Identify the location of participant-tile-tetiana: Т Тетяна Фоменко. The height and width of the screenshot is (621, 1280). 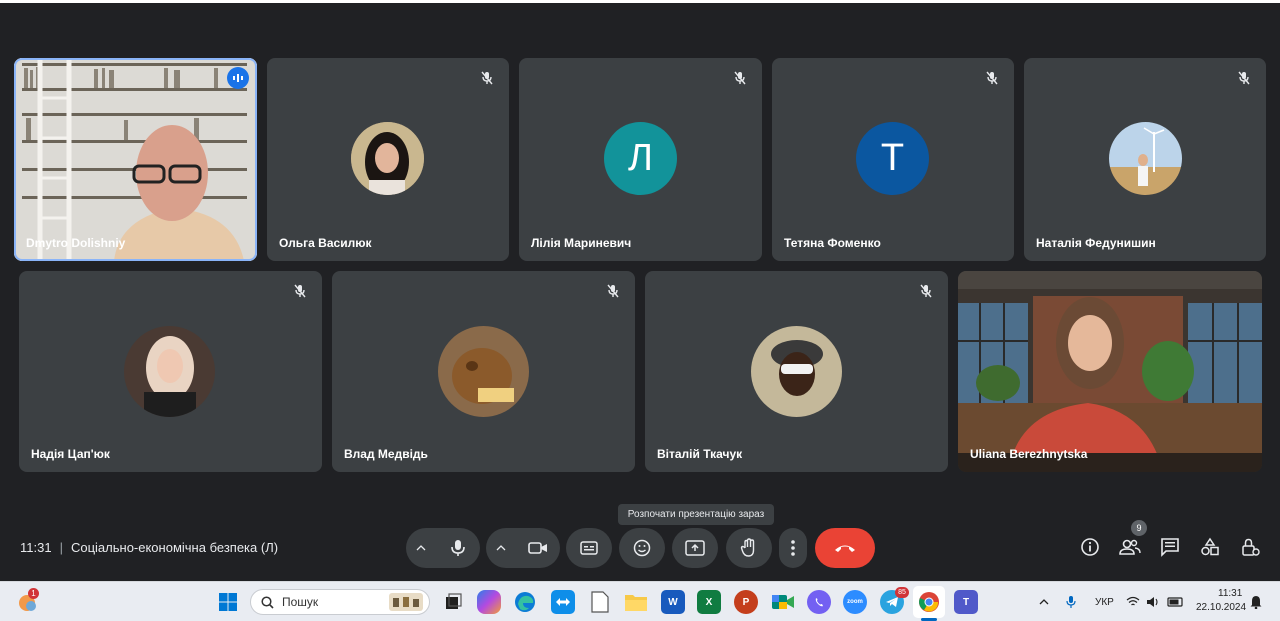
(893, 159).